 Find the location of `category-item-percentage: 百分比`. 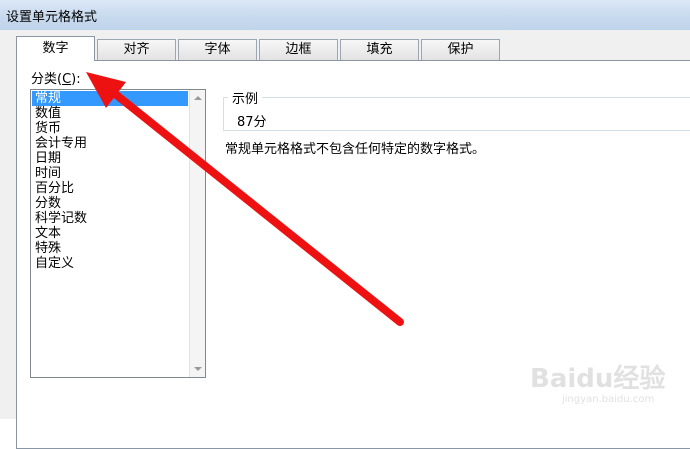

category-item-percentage: 百分比 is located at coordinates (110, 188).